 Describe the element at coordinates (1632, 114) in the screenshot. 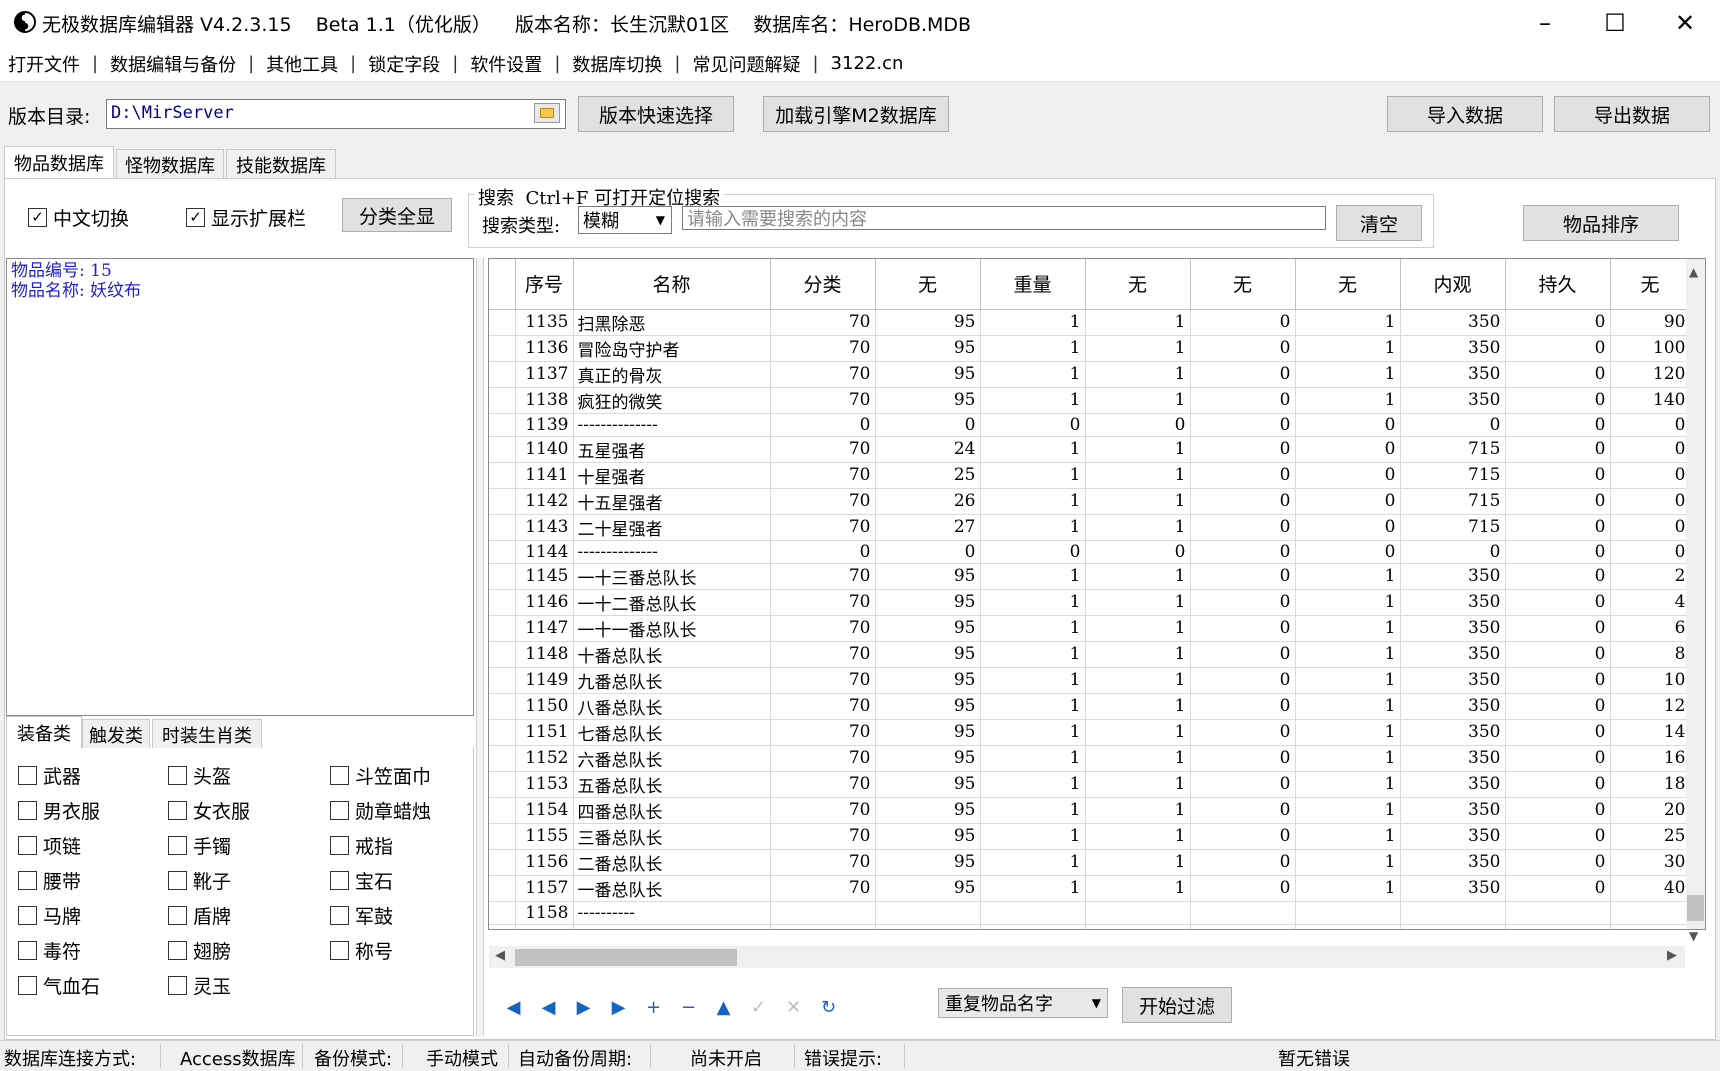

I see `export-button: 导出数据` at that location.